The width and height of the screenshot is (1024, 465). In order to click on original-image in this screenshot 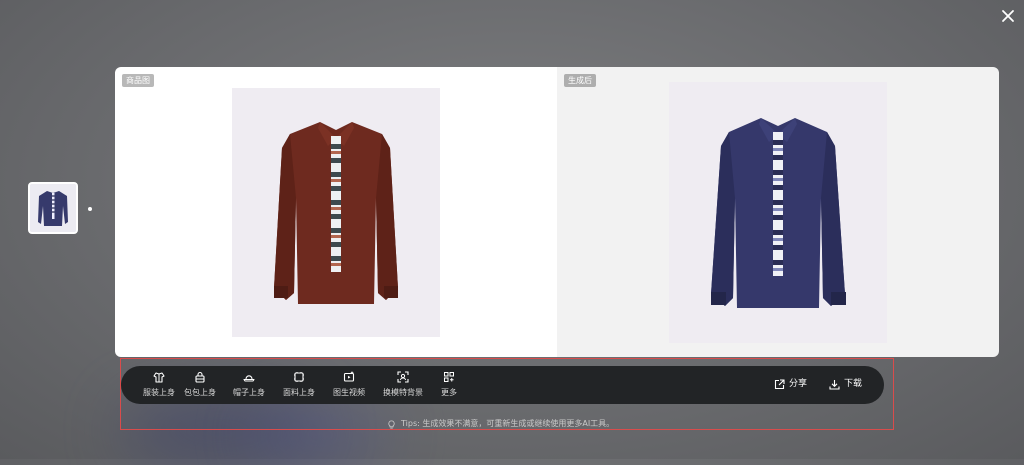, I will do `click(336, 212)`.